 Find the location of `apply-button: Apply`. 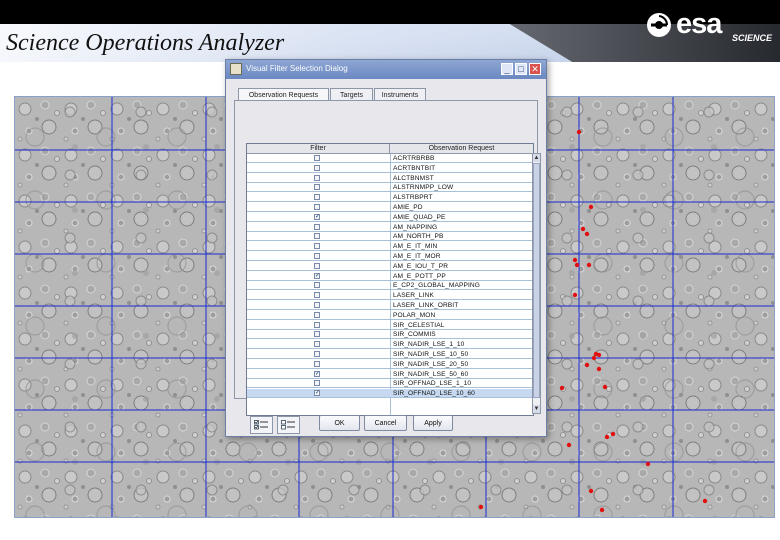

apply-button: Apply is located at coordinates (433, 423).